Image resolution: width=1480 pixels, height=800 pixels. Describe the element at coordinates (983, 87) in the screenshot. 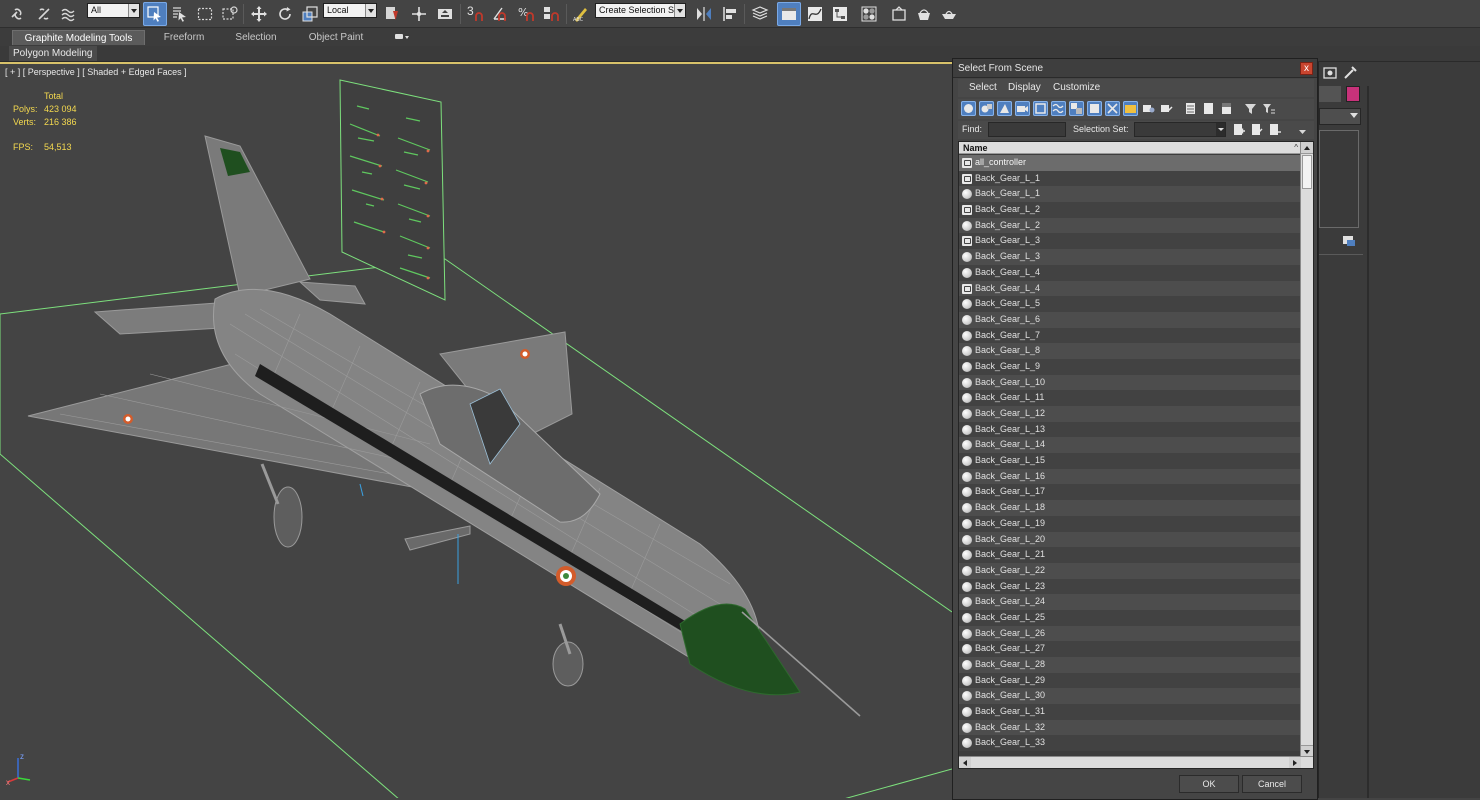

I see `menu-select: Select` at that location.